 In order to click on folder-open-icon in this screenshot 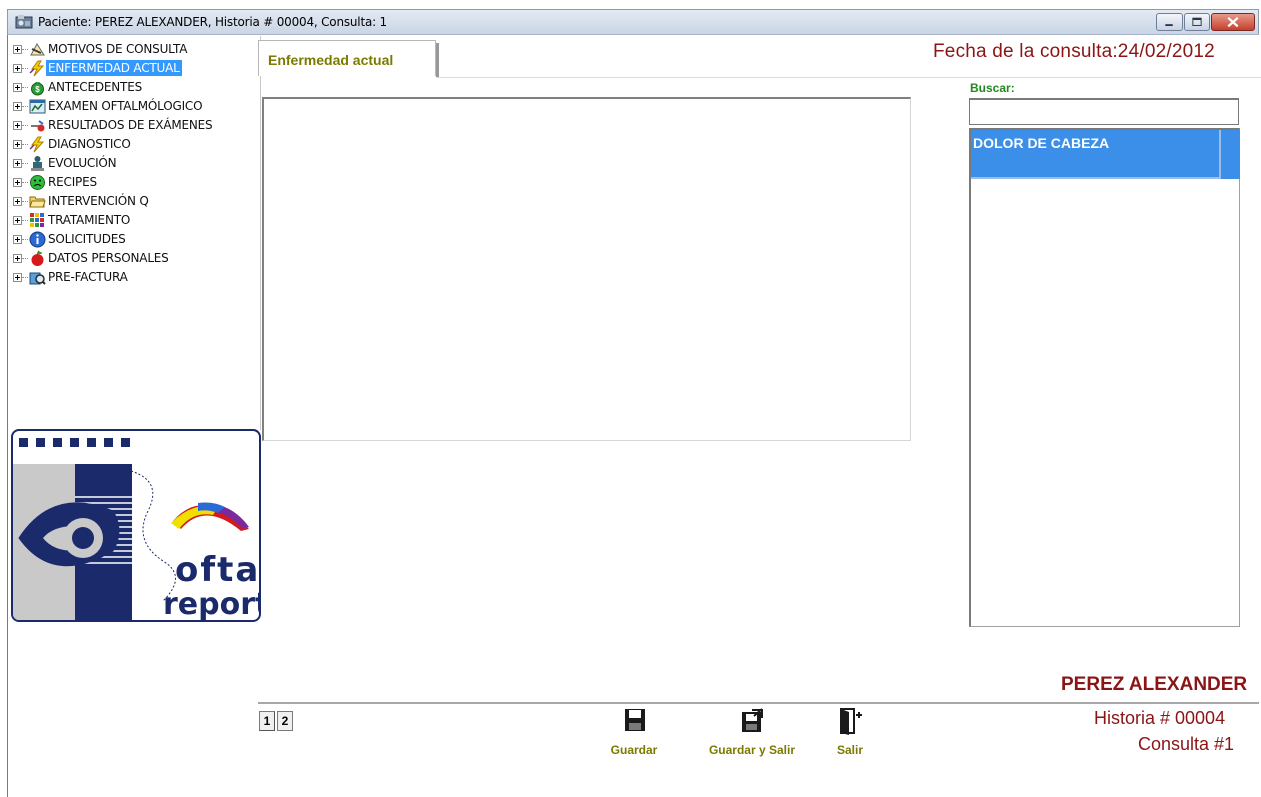, I will do `click(37, 202)`.